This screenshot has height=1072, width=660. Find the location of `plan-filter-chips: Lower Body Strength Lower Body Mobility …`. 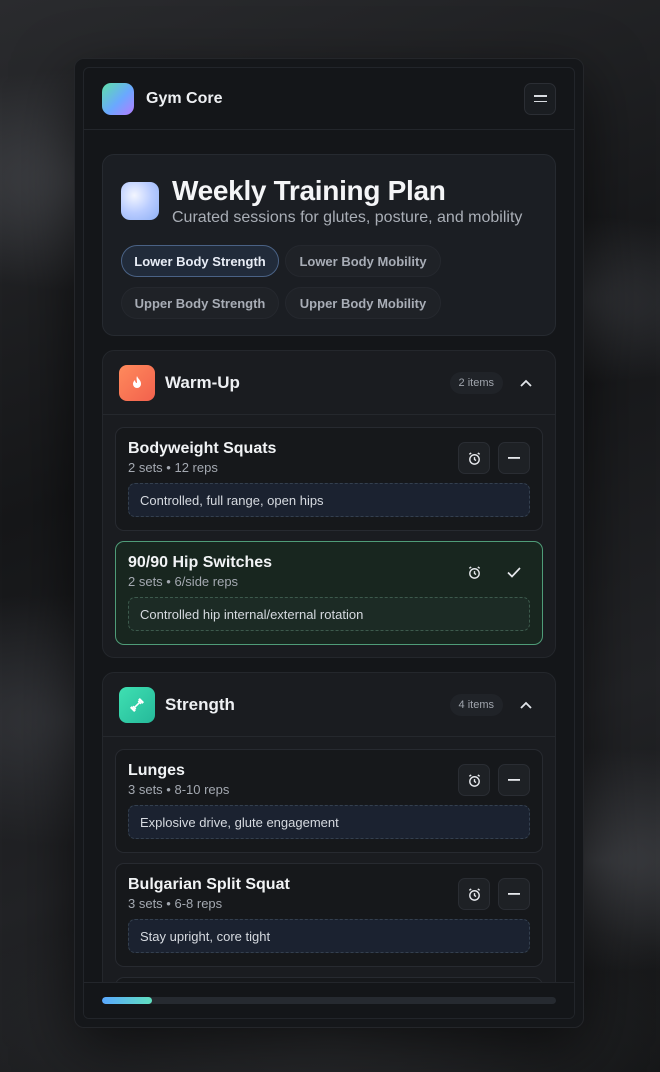

plan-filter-chips: Lower Body Strength Lower Body Mobility … is located at coordinates (329, 282).